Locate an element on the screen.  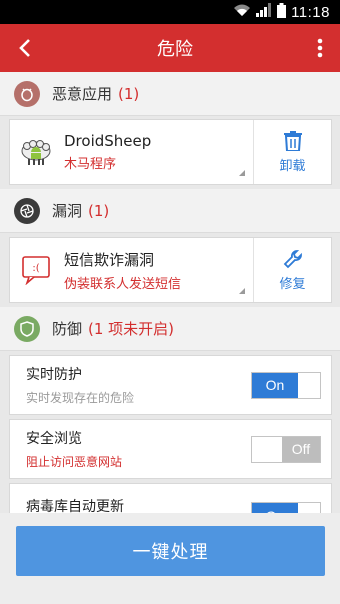
malware-section-header: 恶意应用 (1) is located at coordinates (170, 94).